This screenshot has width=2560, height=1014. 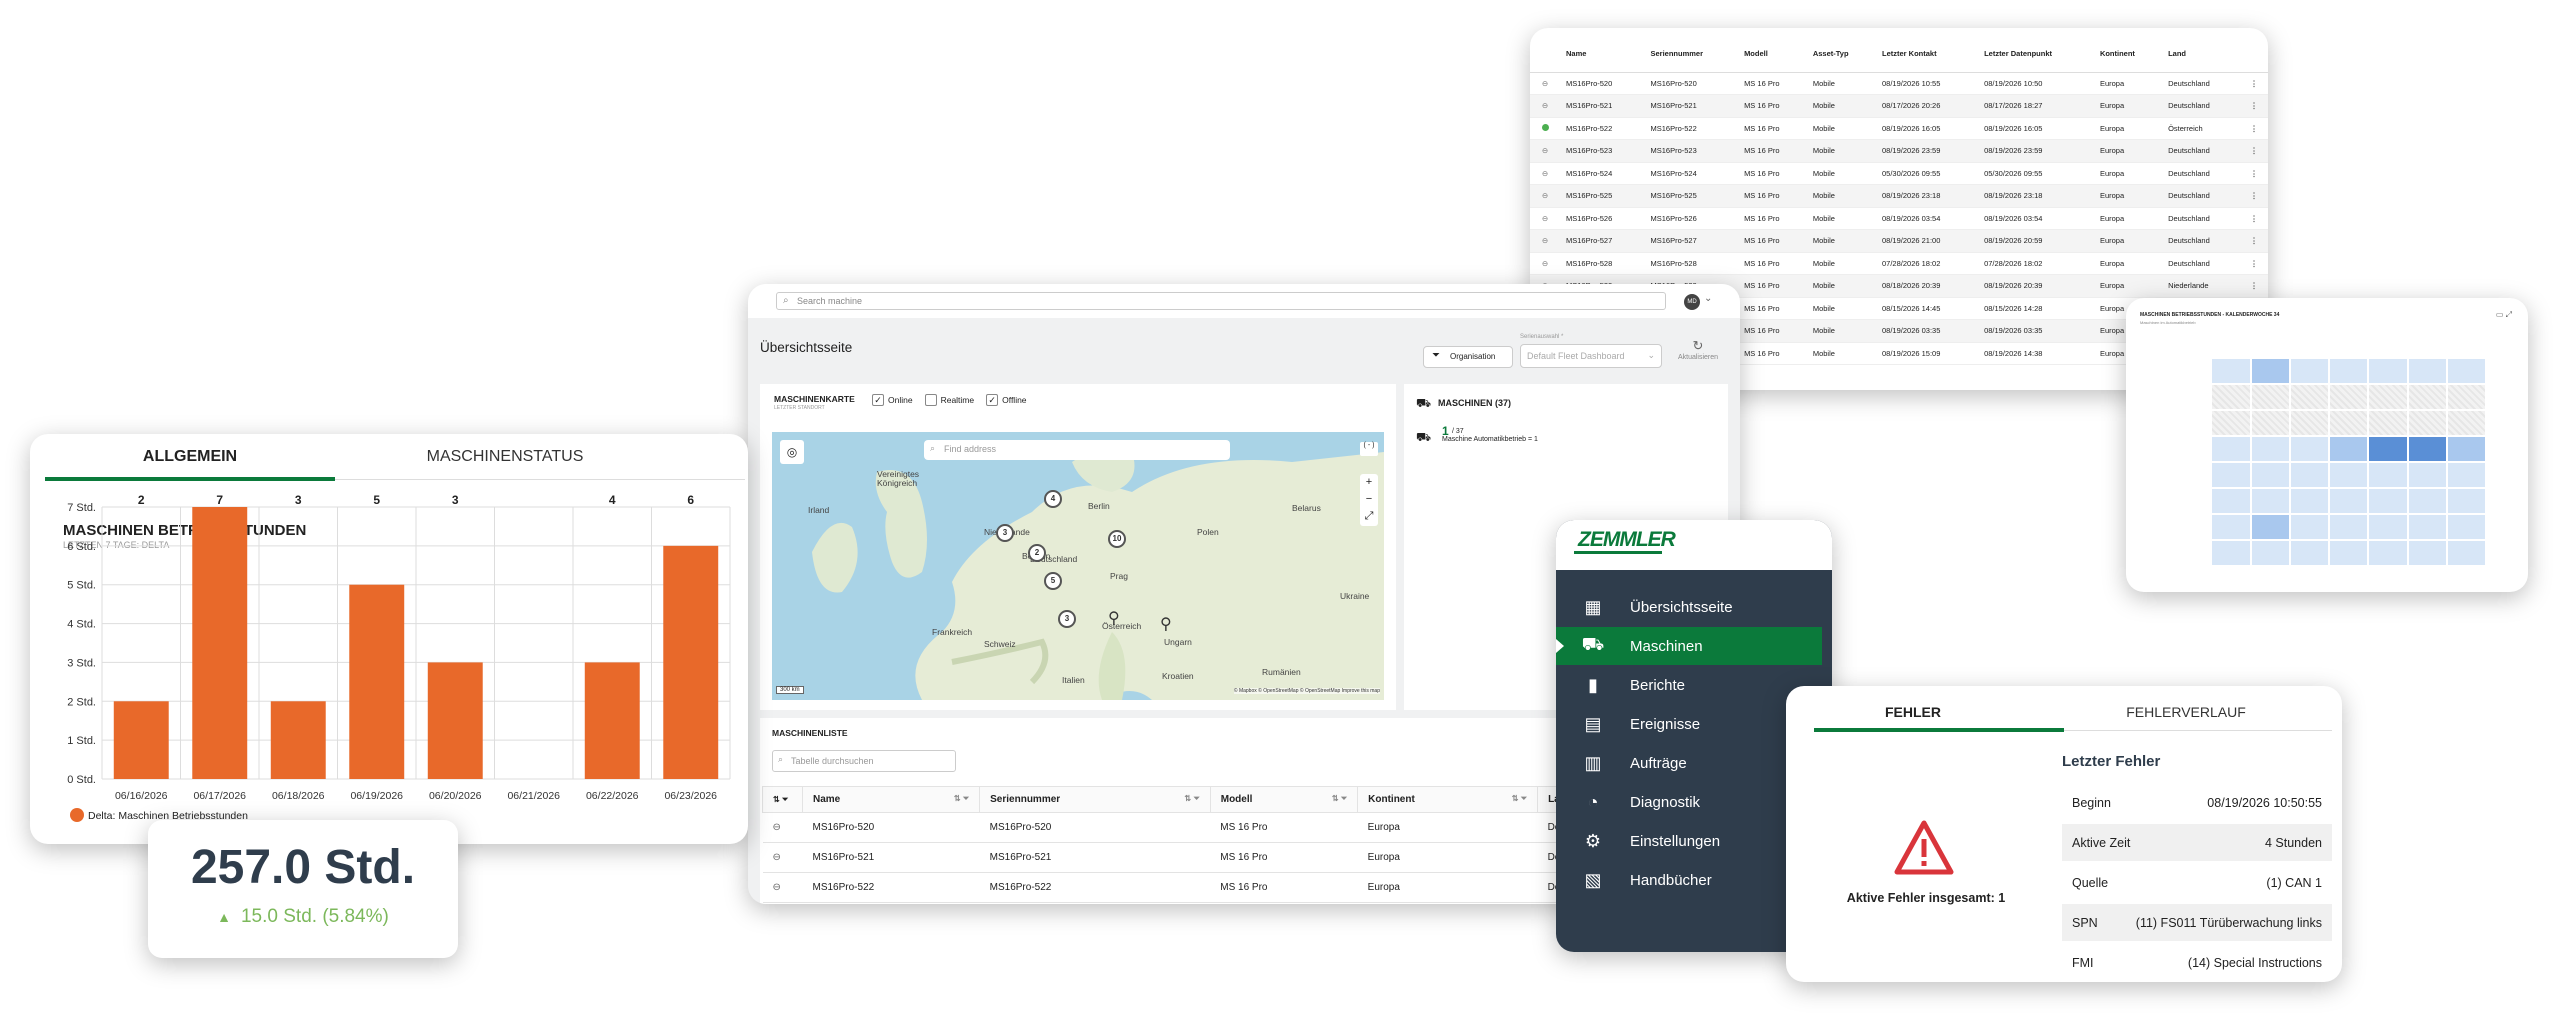 What do you see at coordinates (1284, 799) in the screenshot?
I see `column-header: Modell ⇅ ⏷` at bounding box center [1284, 799].